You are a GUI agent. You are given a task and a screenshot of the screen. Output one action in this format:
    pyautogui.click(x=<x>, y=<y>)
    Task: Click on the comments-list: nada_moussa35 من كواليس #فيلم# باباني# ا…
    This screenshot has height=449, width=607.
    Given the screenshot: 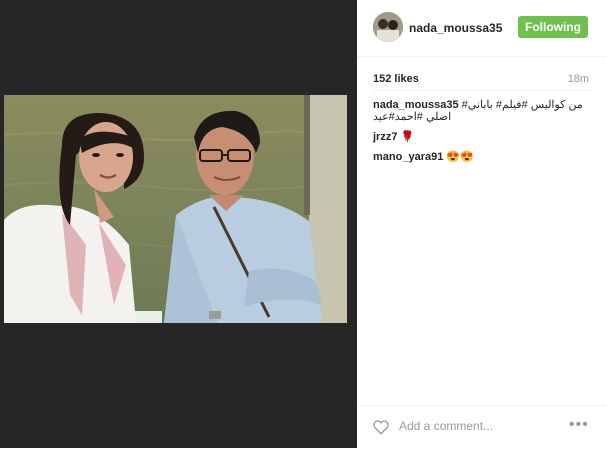 What is the action you would take?
    pyautogui.click(x=482, y=130)
    